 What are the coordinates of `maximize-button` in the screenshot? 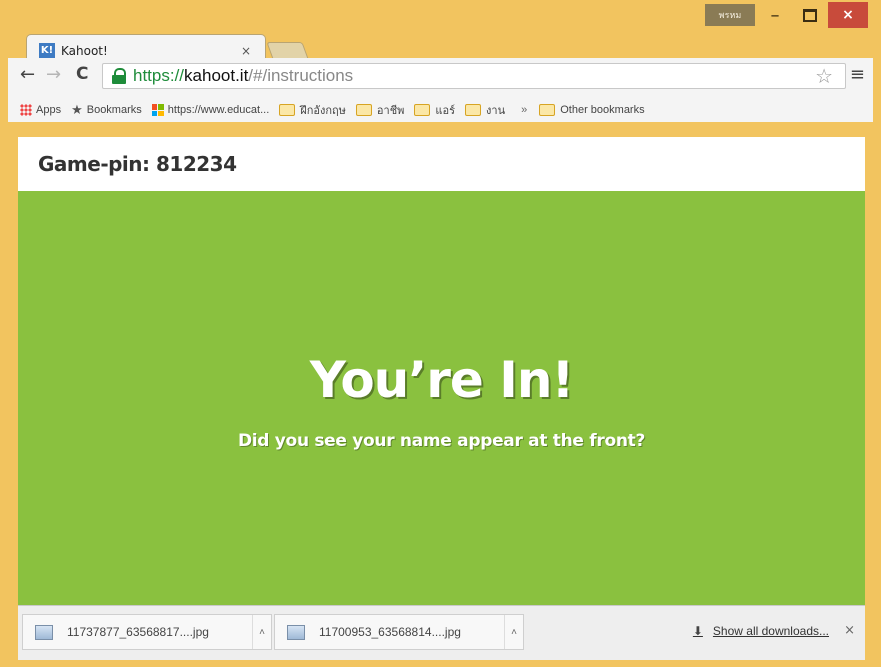 It's located at (810, 15).